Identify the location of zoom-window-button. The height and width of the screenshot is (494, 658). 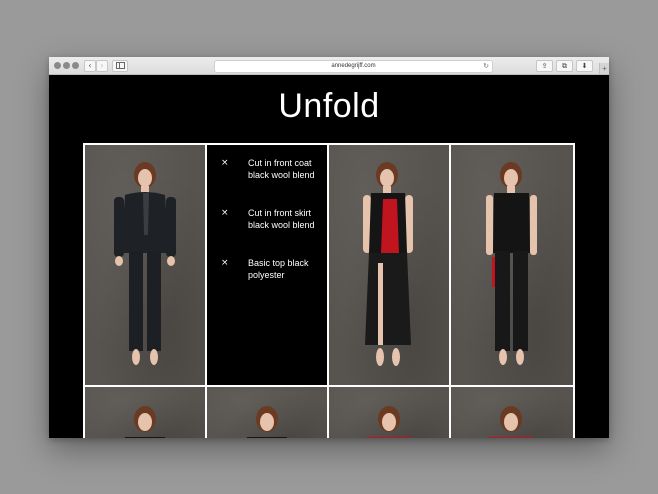
(75, 65).